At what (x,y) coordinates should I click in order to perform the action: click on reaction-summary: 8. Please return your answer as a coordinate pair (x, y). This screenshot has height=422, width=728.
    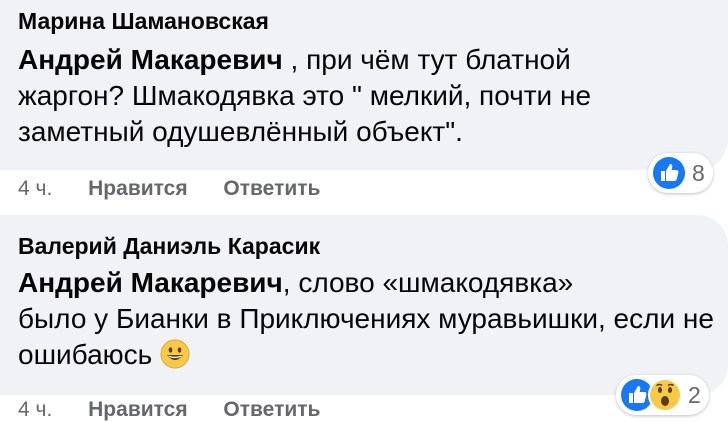
    Looking at the image, I should click on (680, 173).